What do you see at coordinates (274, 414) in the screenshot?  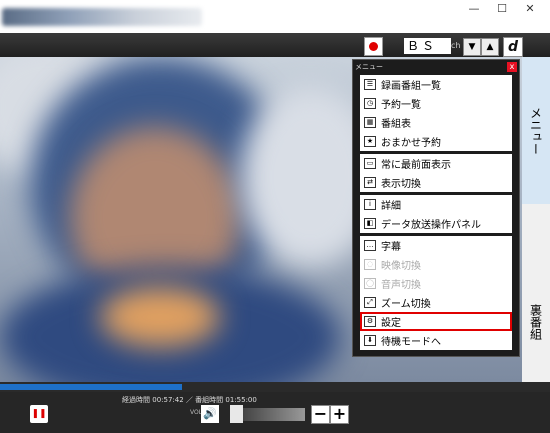 I see `volume-slider` at bounding box center [274, 414].